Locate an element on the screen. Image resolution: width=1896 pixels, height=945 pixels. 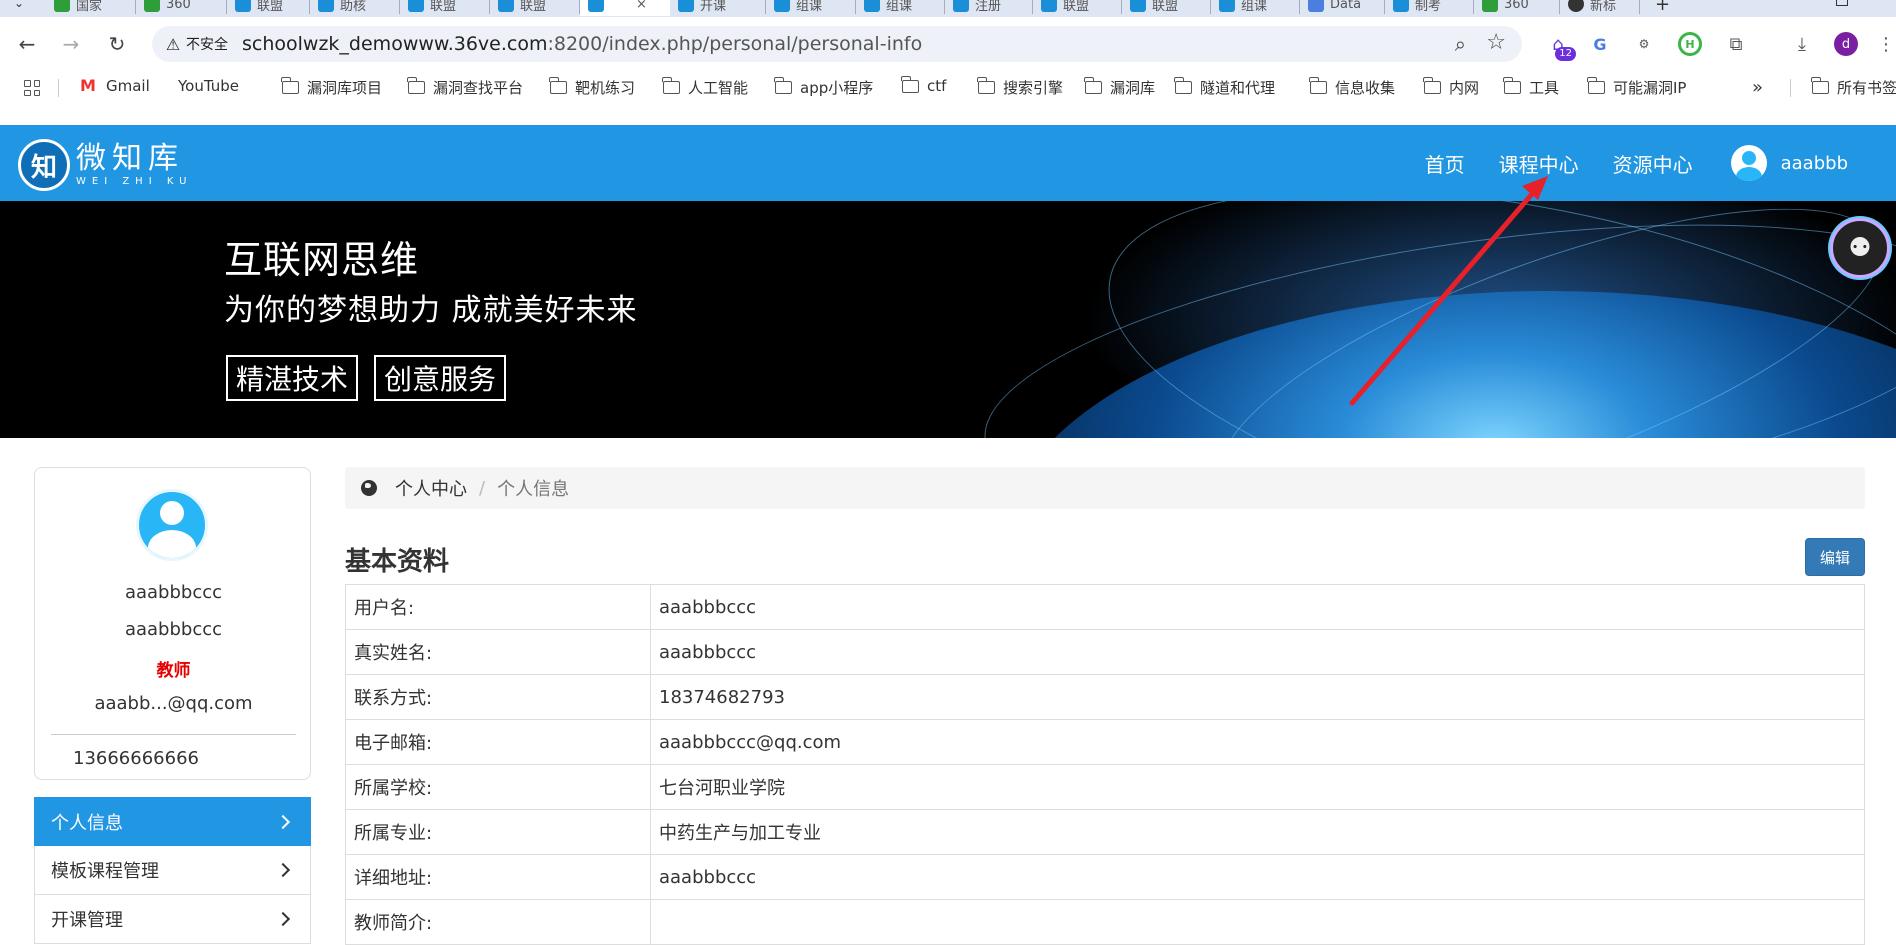
info-row: 所属专业: 中药生产与加工专业 is located at coordinates (1105, 832).